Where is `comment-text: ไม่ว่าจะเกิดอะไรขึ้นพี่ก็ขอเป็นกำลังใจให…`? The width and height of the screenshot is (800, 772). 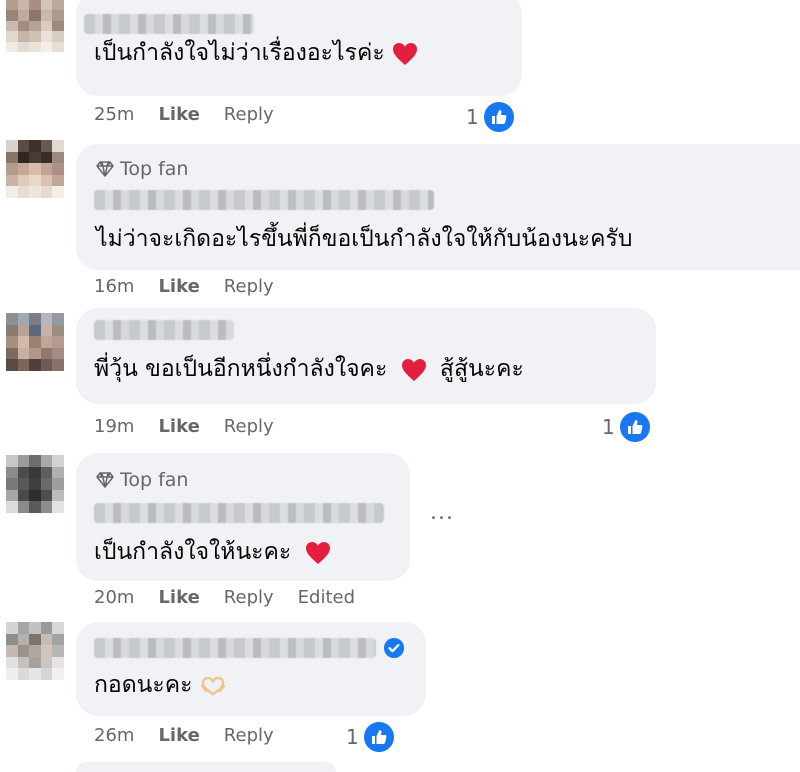 comment-text: ไม่ว่าจะเกิดอะไรขึ้นพี่ก็ขอเป็นกำลังใจให… is located at coordinates (364, 239).